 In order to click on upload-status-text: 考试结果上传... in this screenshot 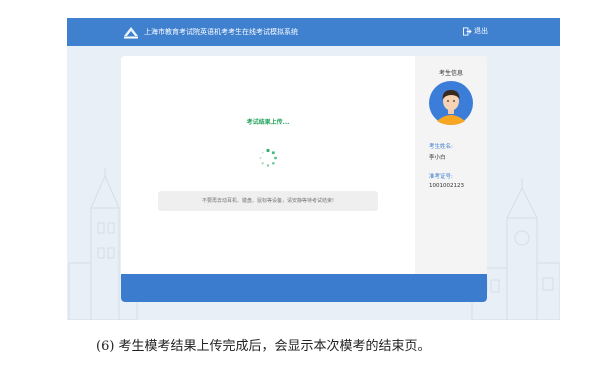, I will do `click(268, 122)`.